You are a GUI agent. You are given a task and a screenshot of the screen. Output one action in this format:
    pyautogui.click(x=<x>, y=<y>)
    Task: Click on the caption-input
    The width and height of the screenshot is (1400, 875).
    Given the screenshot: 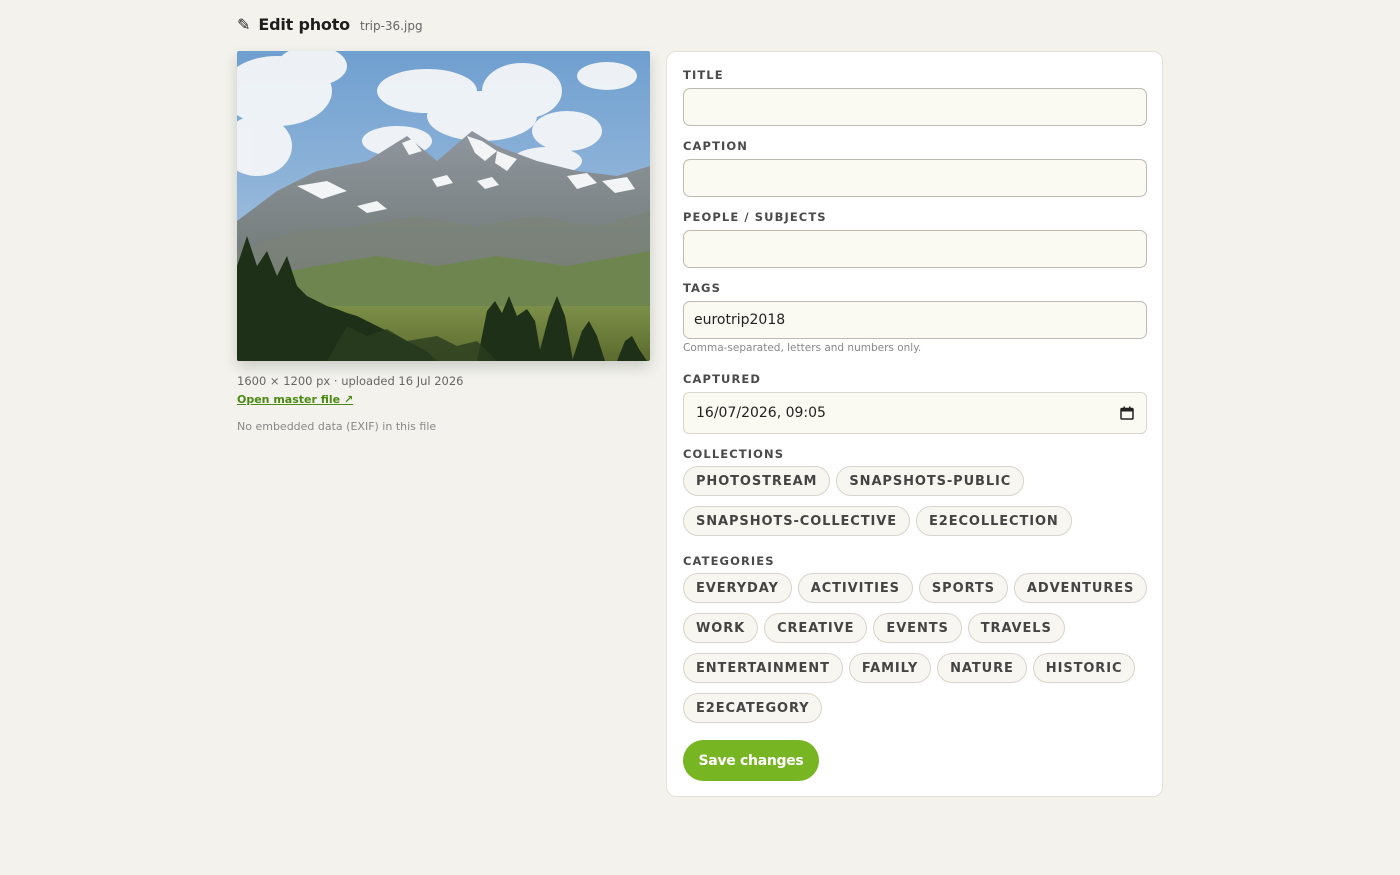 What is the action you would take?
    pyautogui.click(x=915, y=178)
    